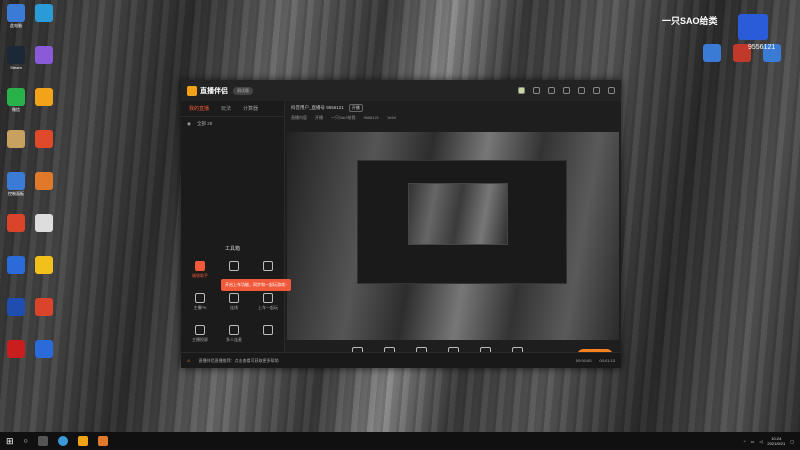 The height and width of the screenshot is (450, 800). I want to click on tab-calculator: 计算器, so click(250, 108).